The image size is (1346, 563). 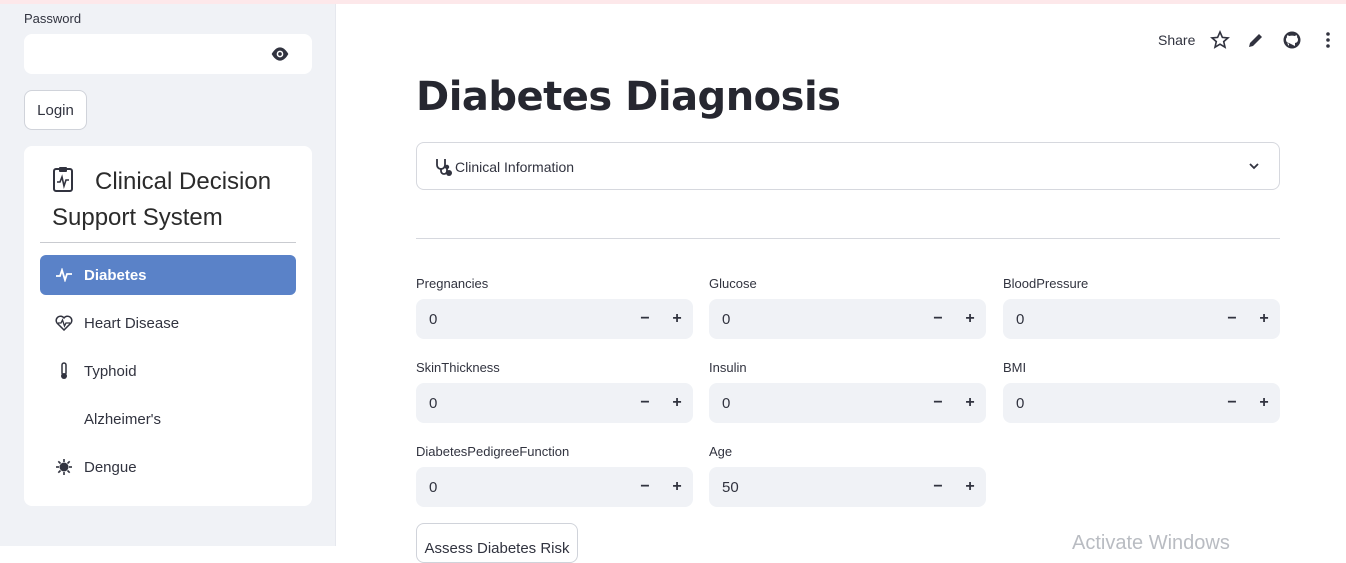 What do you see at coordinates (168, 242) in the screenshot?
I see `menu-divider` at bounding box center [168, 242].